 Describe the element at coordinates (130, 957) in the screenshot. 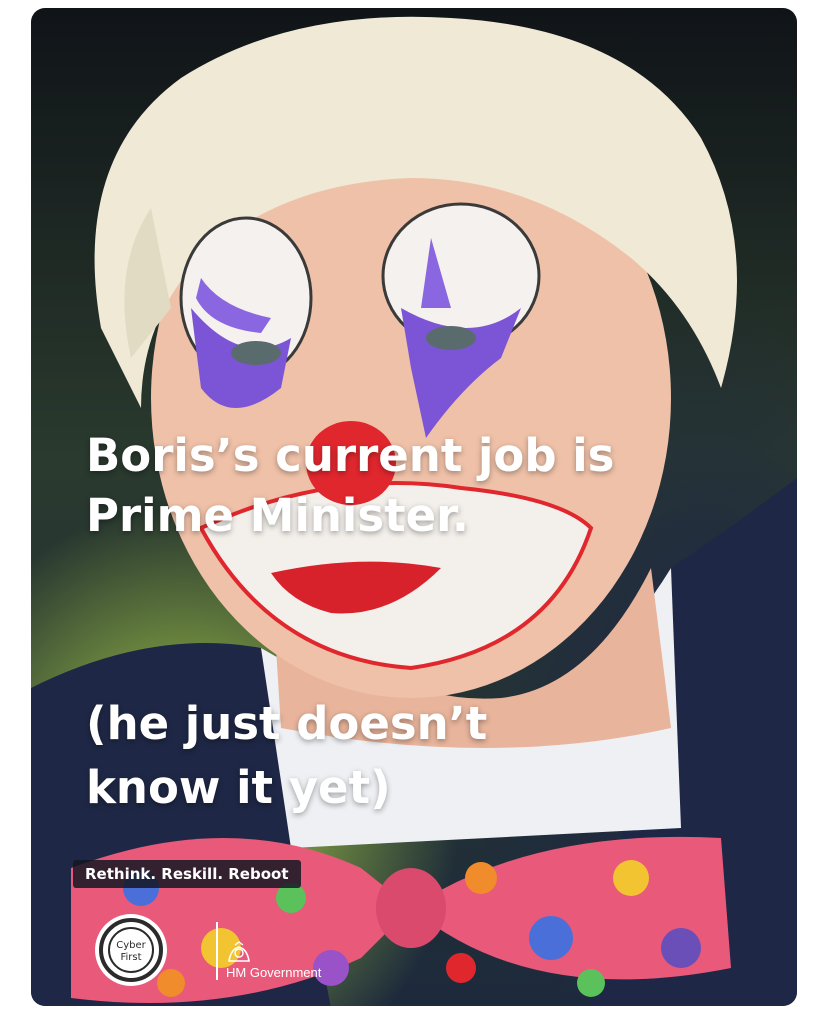

I see `svg-text: First` at that location.